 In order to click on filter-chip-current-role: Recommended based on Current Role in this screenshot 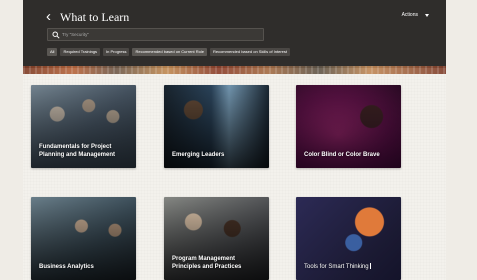, I will do `click(169, 52)`.